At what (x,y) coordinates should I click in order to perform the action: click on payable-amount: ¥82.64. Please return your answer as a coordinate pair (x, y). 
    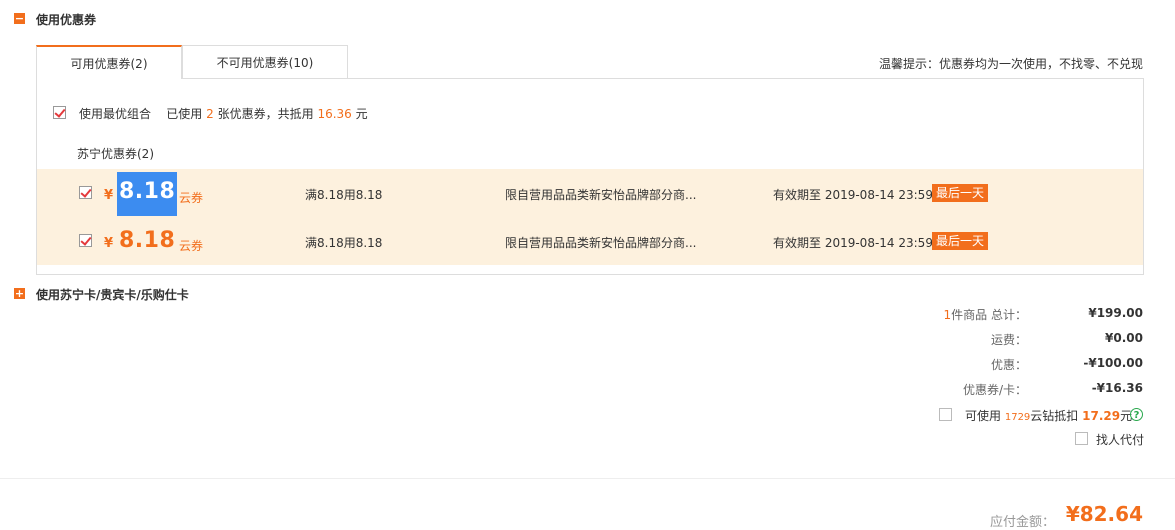
    Looking at the image, I should click on (1104, 514).